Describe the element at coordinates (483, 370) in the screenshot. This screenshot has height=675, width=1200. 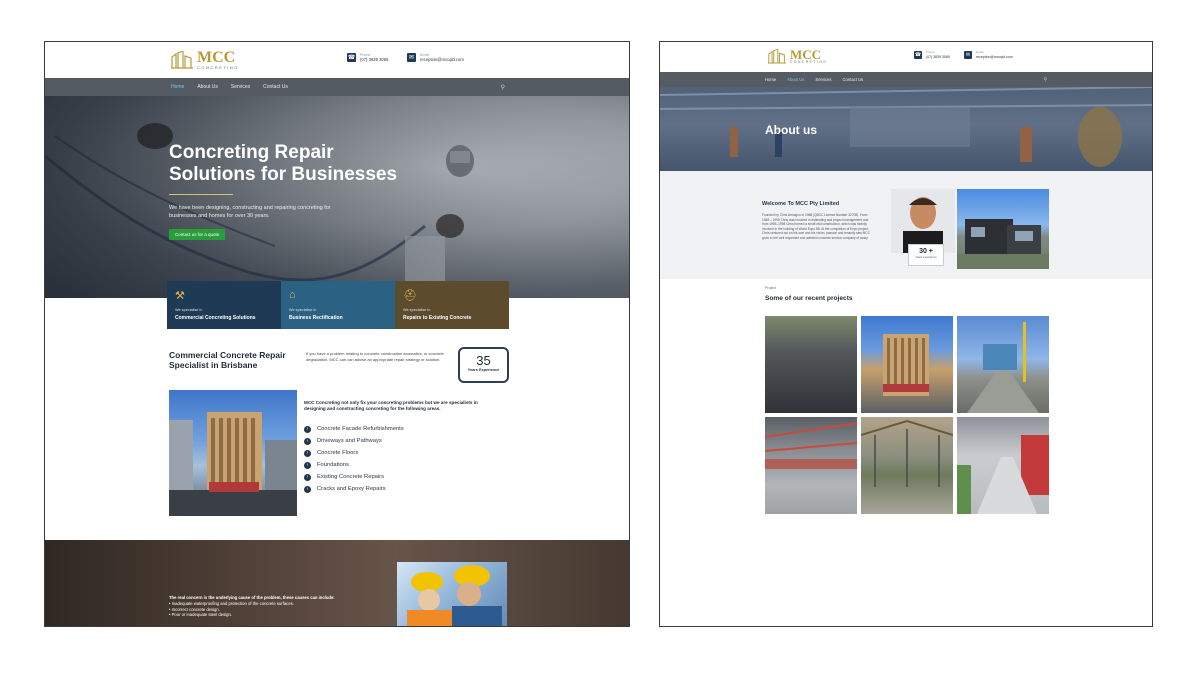
I see `experience-label: Years Experience` at that location.